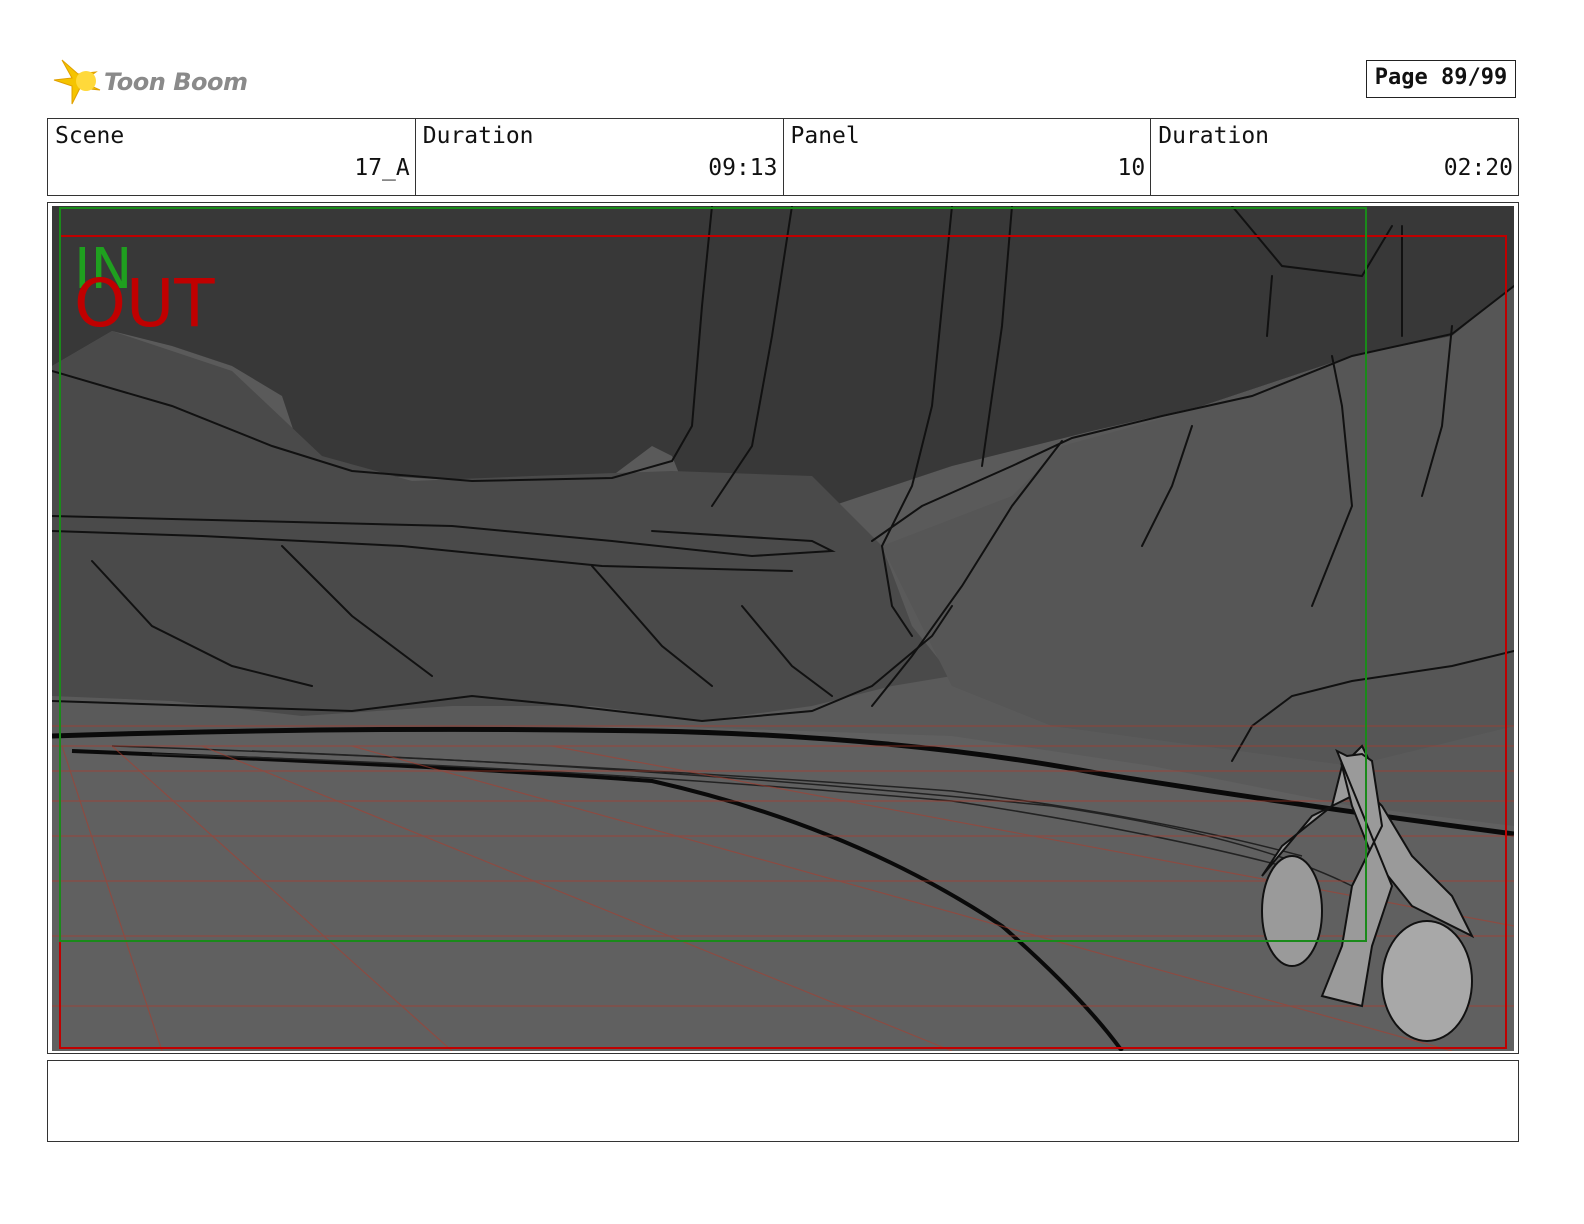 Image resolution: width=1584 pixels, height=1224 pixels. What do you see at coordinates (176, 82) in the screenshot?
I see `logo-text: Toon Boom` at bounding box center [176, 82].